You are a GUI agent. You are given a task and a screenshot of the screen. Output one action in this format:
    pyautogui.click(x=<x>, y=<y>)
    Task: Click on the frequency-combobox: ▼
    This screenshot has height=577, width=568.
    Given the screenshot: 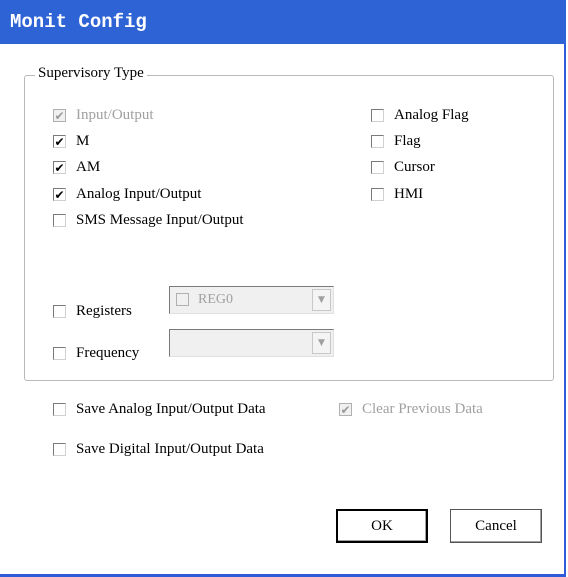 What is the action you would take?
    pyautogui.click(x=251, y=343)
    